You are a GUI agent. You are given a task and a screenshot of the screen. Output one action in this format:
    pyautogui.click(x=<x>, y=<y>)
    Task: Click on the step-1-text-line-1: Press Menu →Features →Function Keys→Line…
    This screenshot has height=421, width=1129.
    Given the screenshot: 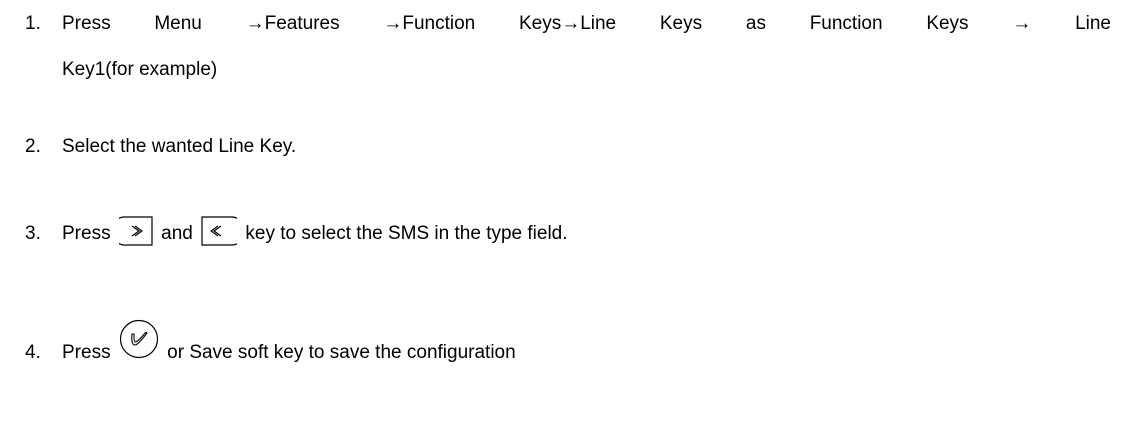 What is the action you would take?
    pyautogui.click(x=586, y=23)
    